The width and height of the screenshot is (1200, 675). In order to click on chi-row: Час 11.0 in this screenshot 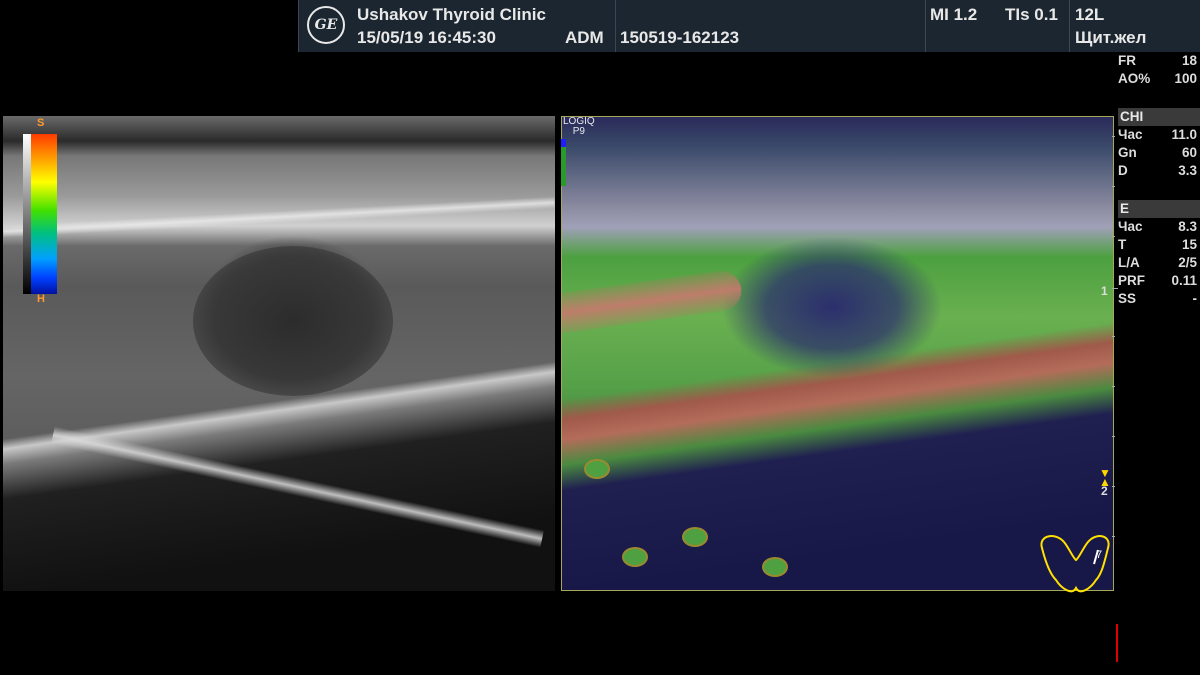, I will do `click(1157, 134)`.